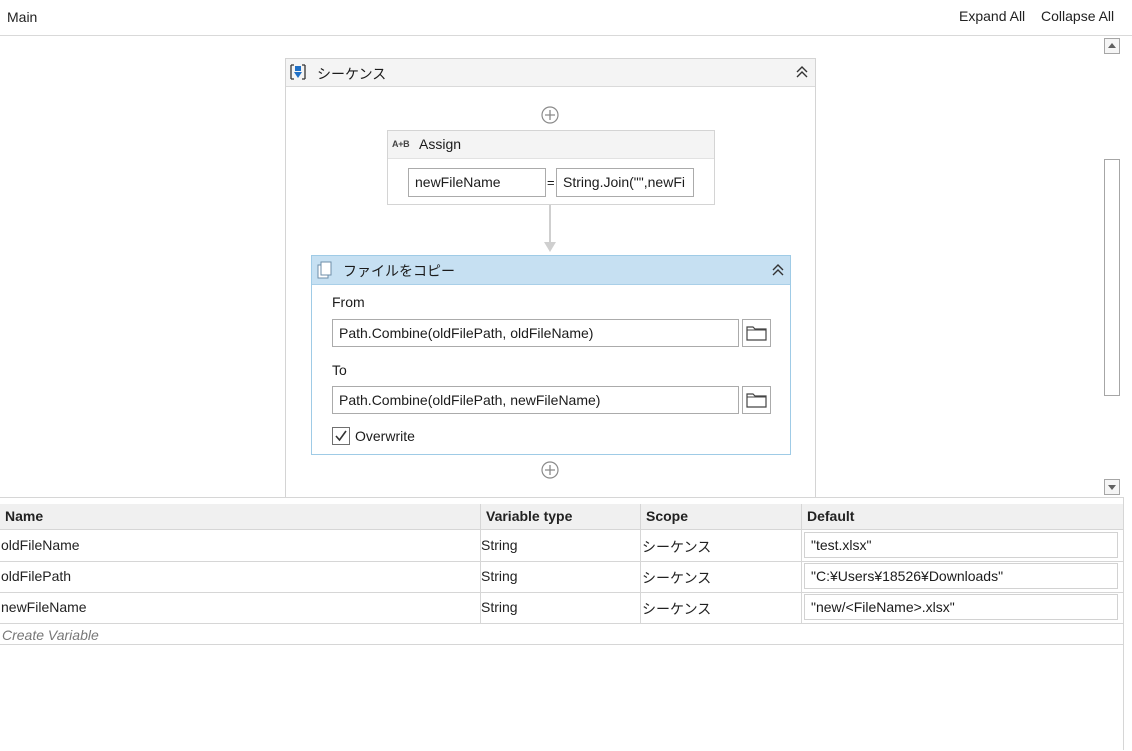  What do you see at coordinates (992, 16) in the screenshot?
I see `expand-all-button: Expand All` at bounding box center [992, 16].